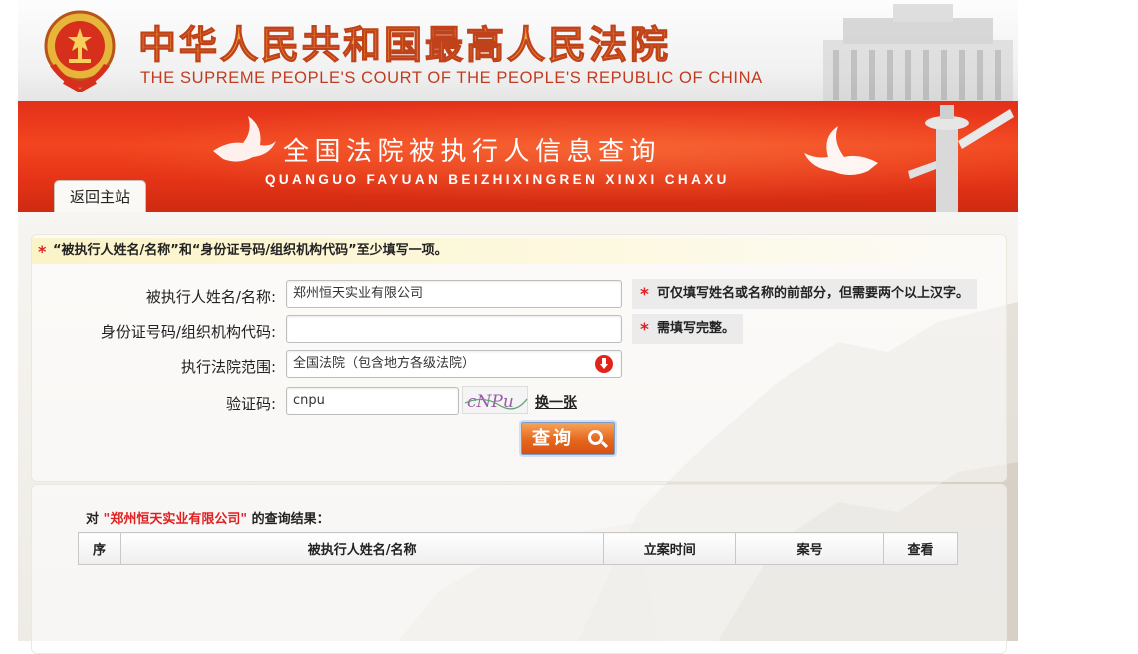 Image resolution: width=1138 pixels, height=654 pixels. What do you see at coordinates (553, 438) in the screenshot?
I see `query-button-label: 查询` at bounding box center [553, 438].